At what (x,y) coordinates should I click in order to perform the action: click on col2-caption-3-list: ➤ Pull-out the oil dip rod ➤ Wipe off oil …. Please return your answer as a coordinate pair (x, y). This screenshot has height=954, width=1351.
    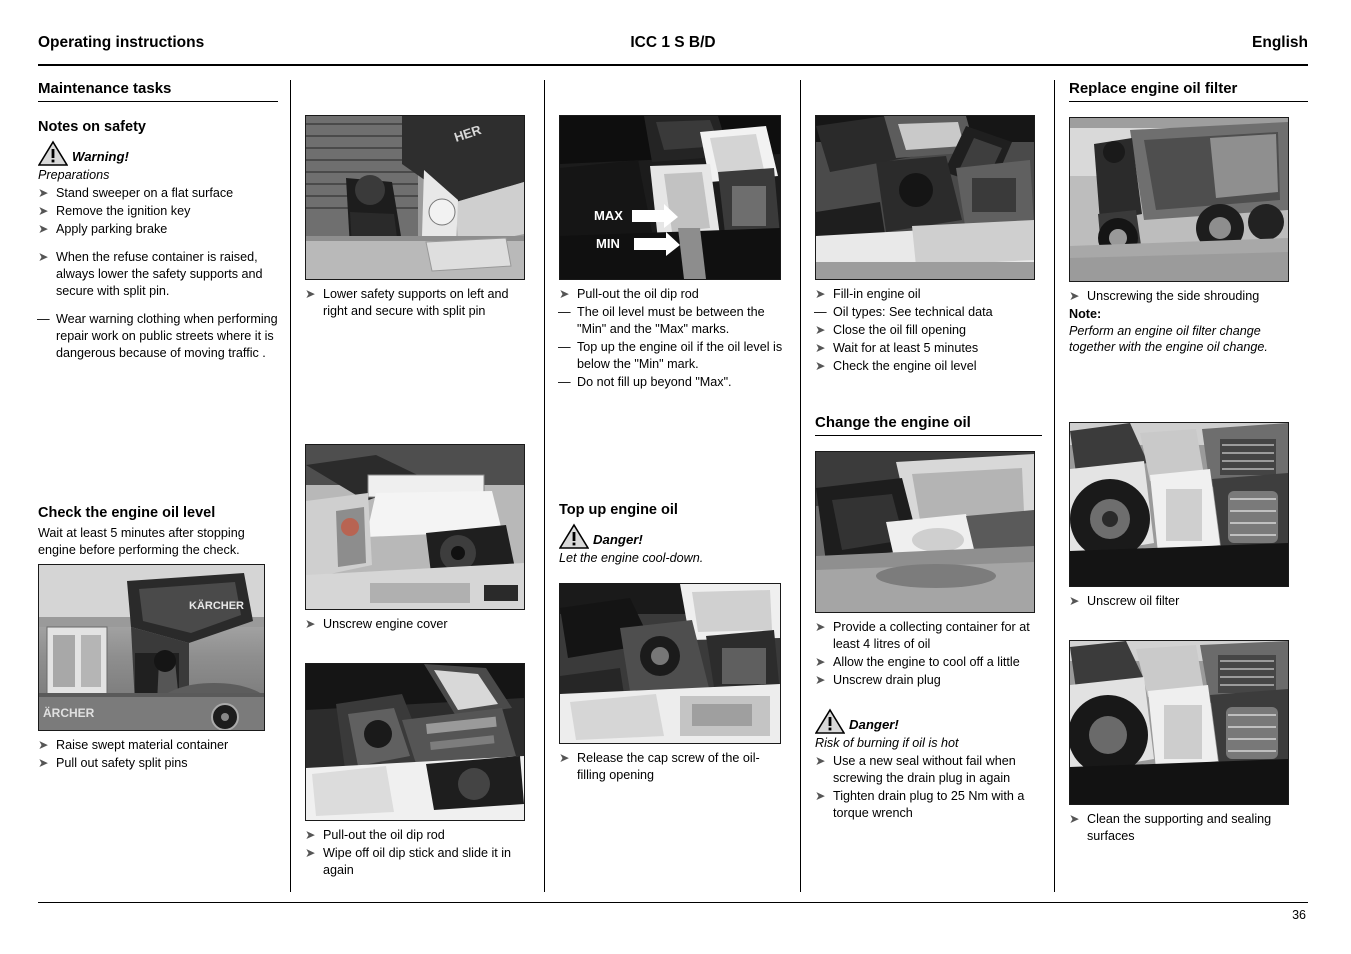
    Looking at the image, I should click on (418, 853).